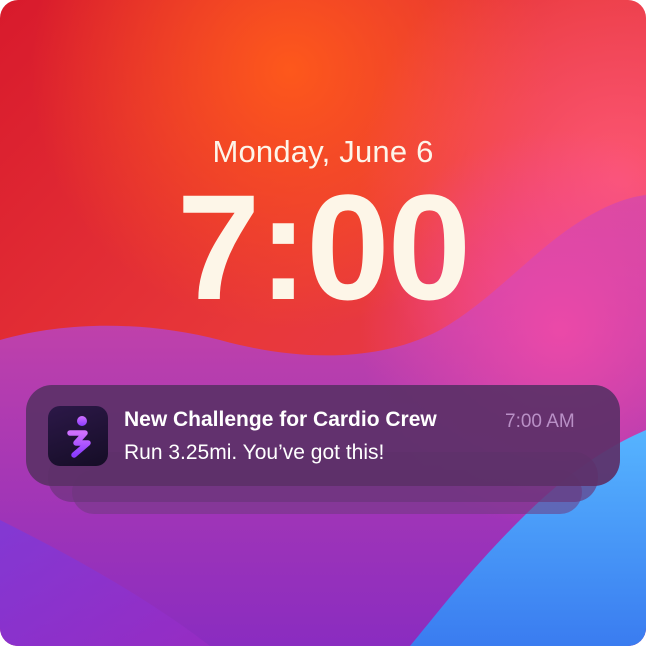 The height and width of the screenshot is (646, 646). I want to click on app-icon, so click(78, 436).